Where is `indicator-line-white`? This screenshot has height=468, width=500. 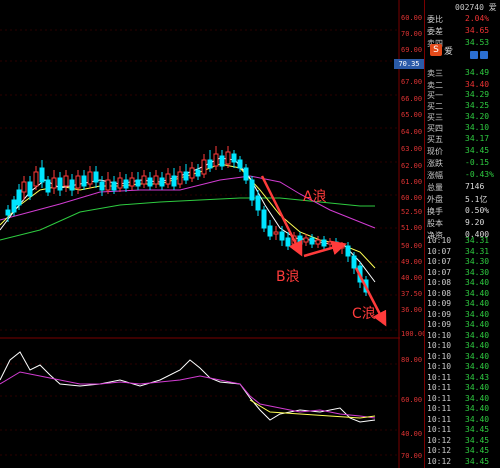 indicator-line-white is located at coordinates (188, 387).